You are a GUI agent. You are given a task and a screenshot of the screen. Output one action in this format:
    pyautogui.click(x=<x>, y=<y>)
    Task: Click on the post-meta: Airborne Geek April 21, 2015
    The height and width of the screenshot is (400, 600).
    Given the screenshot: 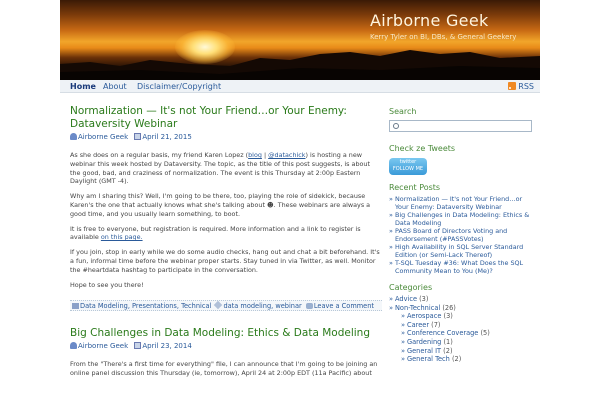 What is the action you would take?
    pyautogui.click(x=226, y=138)
    